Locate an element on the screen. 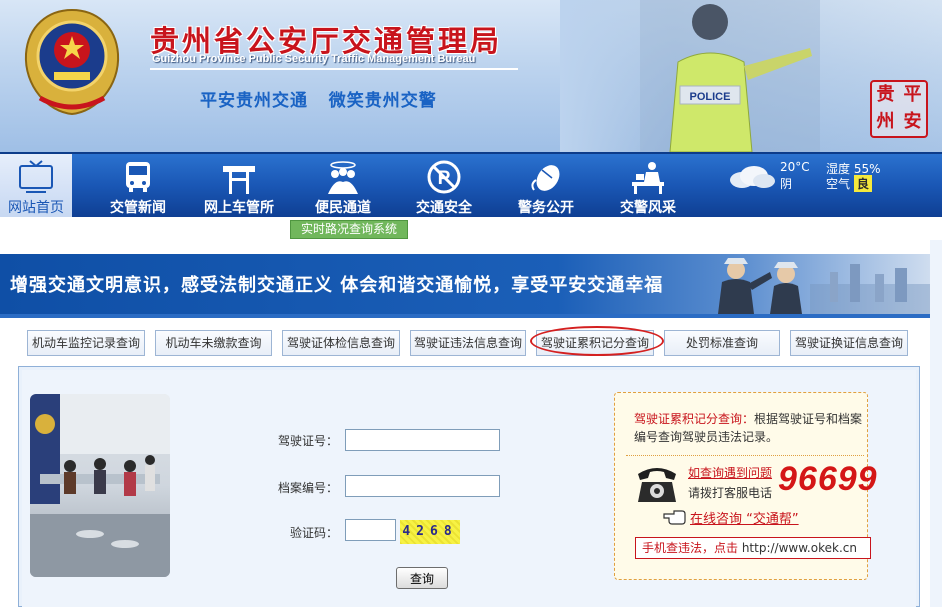 Image resolution: width=942 pixels, height=607 pixels. service-hall-scene is located at coordinates (100, 485).